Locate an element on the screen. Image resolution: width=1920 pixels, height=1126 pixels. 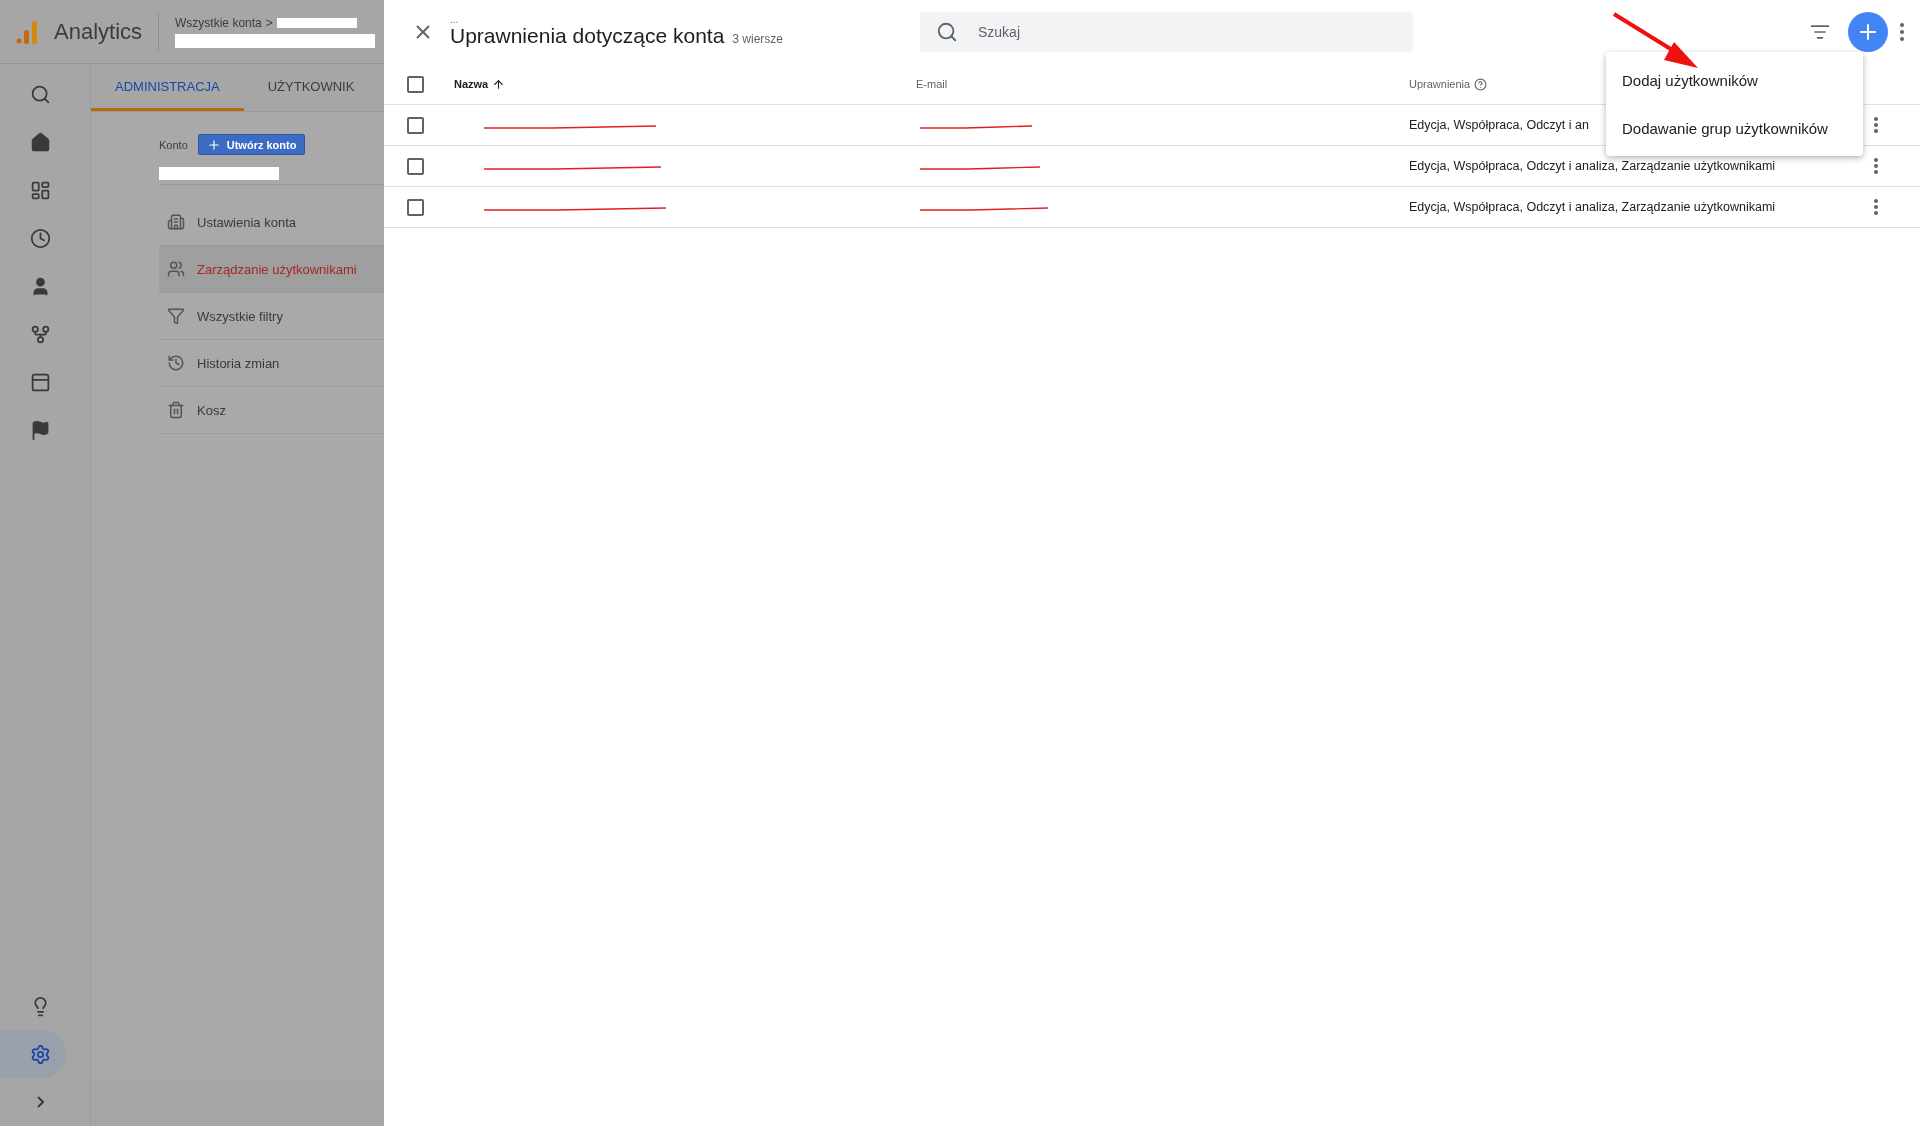
fork-icon is located at coordinates (40, 334).